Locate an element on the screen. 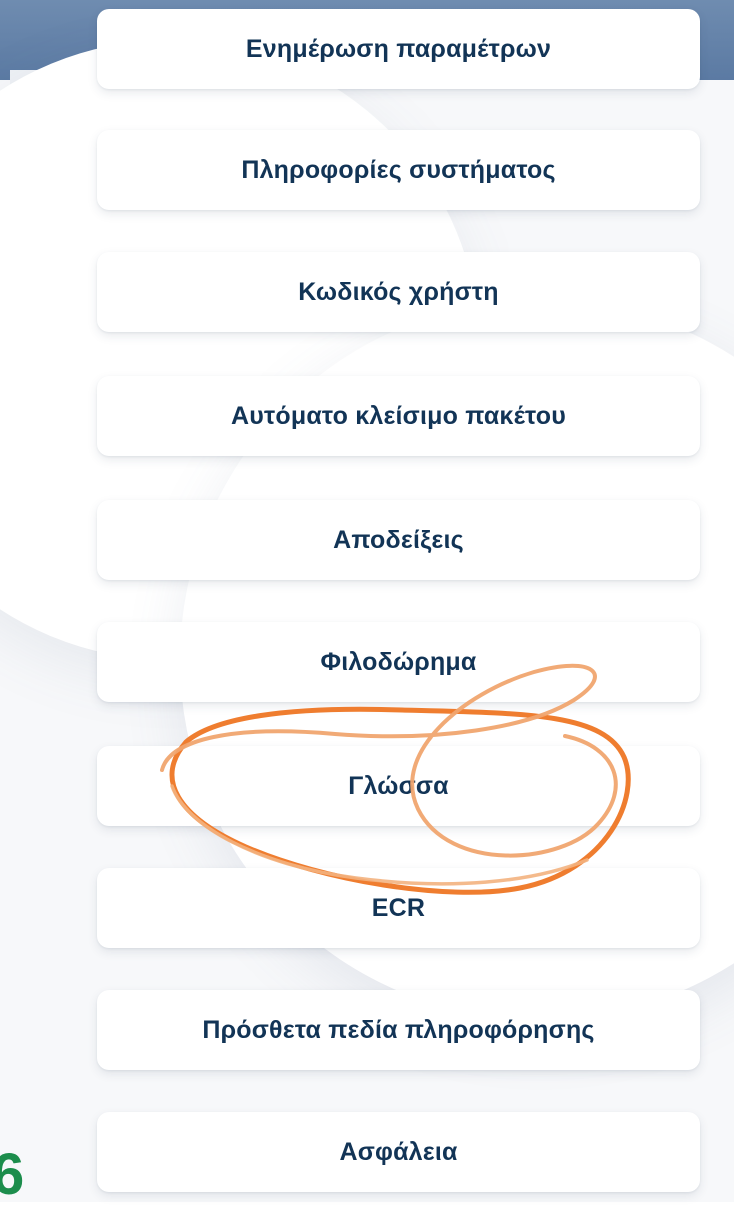 The height and width of the screenshot is (1207, 734). menu-item-parameter-update: Ενημέρωση παραμέτρων is located at coordinates (398, 49).